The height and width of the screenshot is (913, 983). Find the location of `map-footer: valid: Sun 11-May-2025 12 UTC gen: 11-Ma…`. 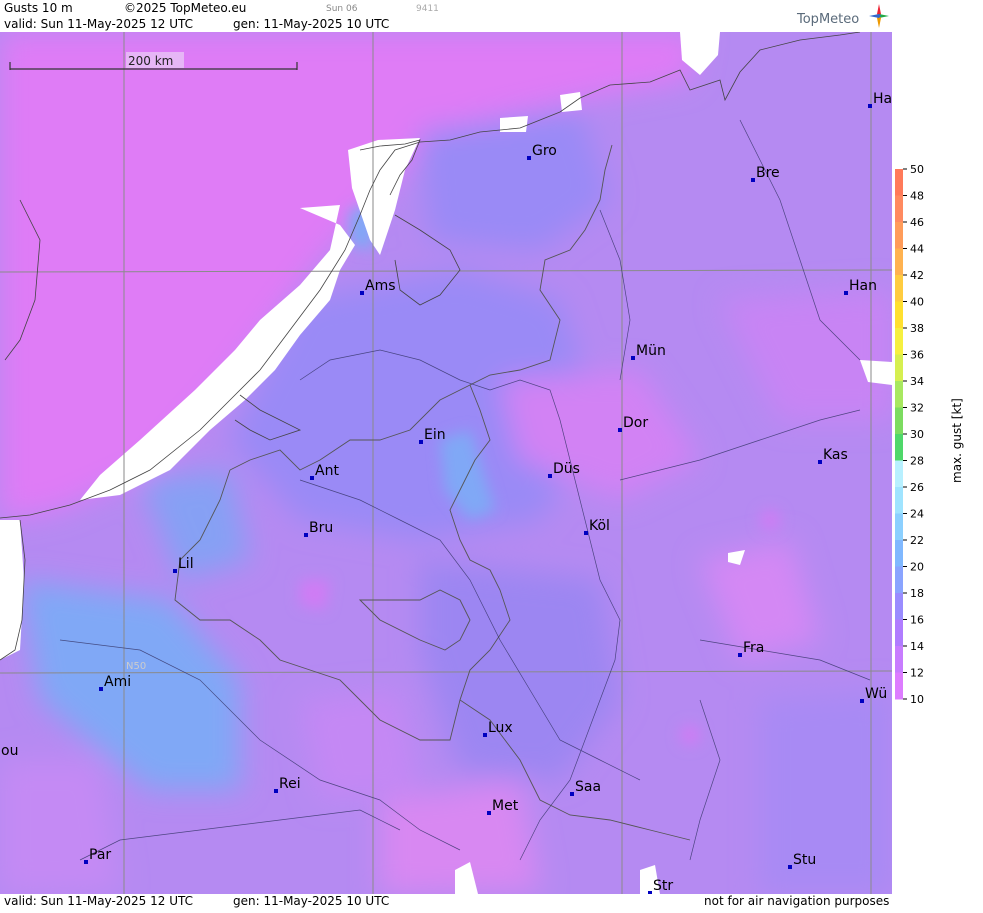

map-footer: valid: Sun 11-May-2025 12 UTC gen: 11-Ma… is located at coordinates (446, 901).